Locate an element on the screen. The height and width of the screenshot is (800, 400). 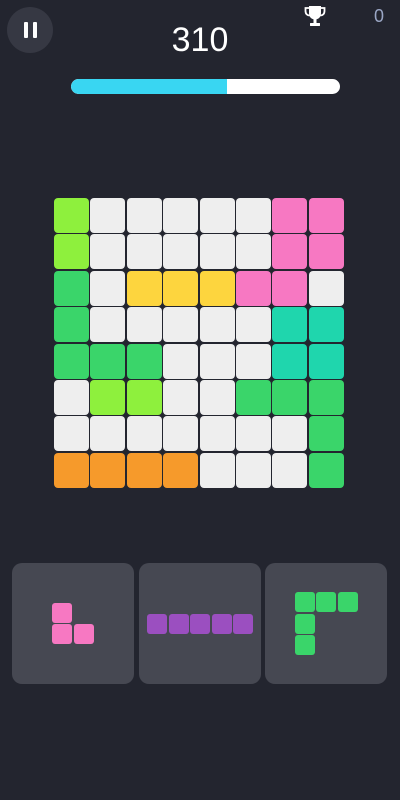
piece-l-small is located at coordinates (73, 623).